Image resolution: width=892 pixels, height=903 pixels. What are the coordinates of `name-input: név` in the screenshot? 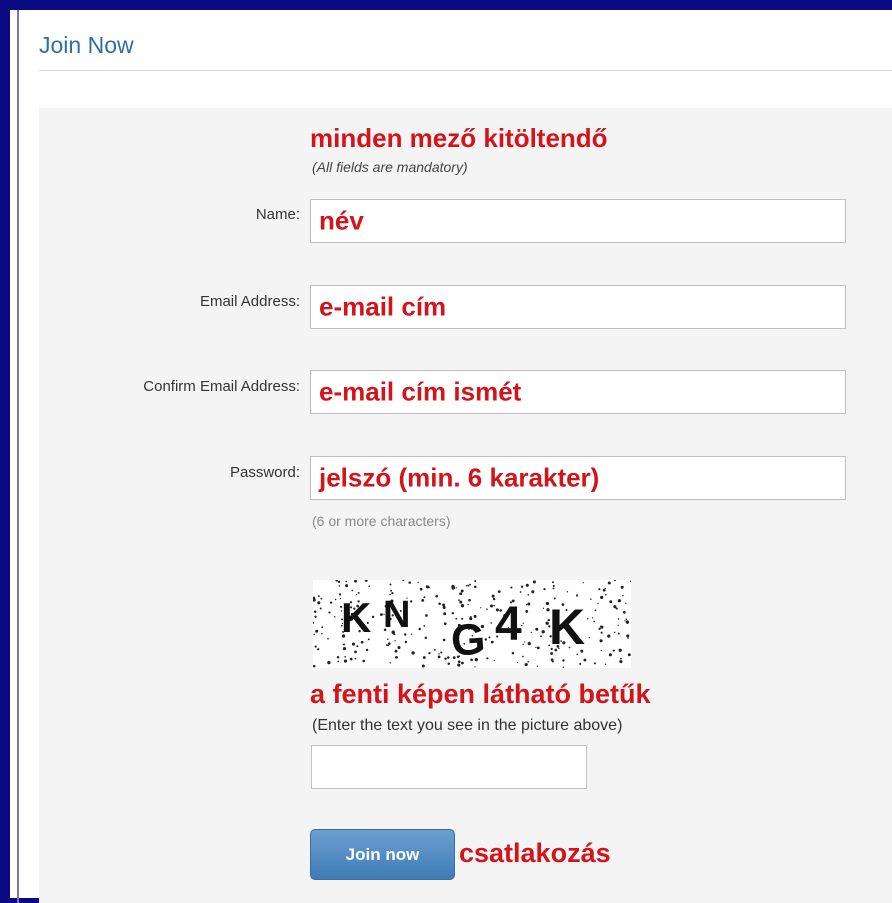 It's located at (578, 221).